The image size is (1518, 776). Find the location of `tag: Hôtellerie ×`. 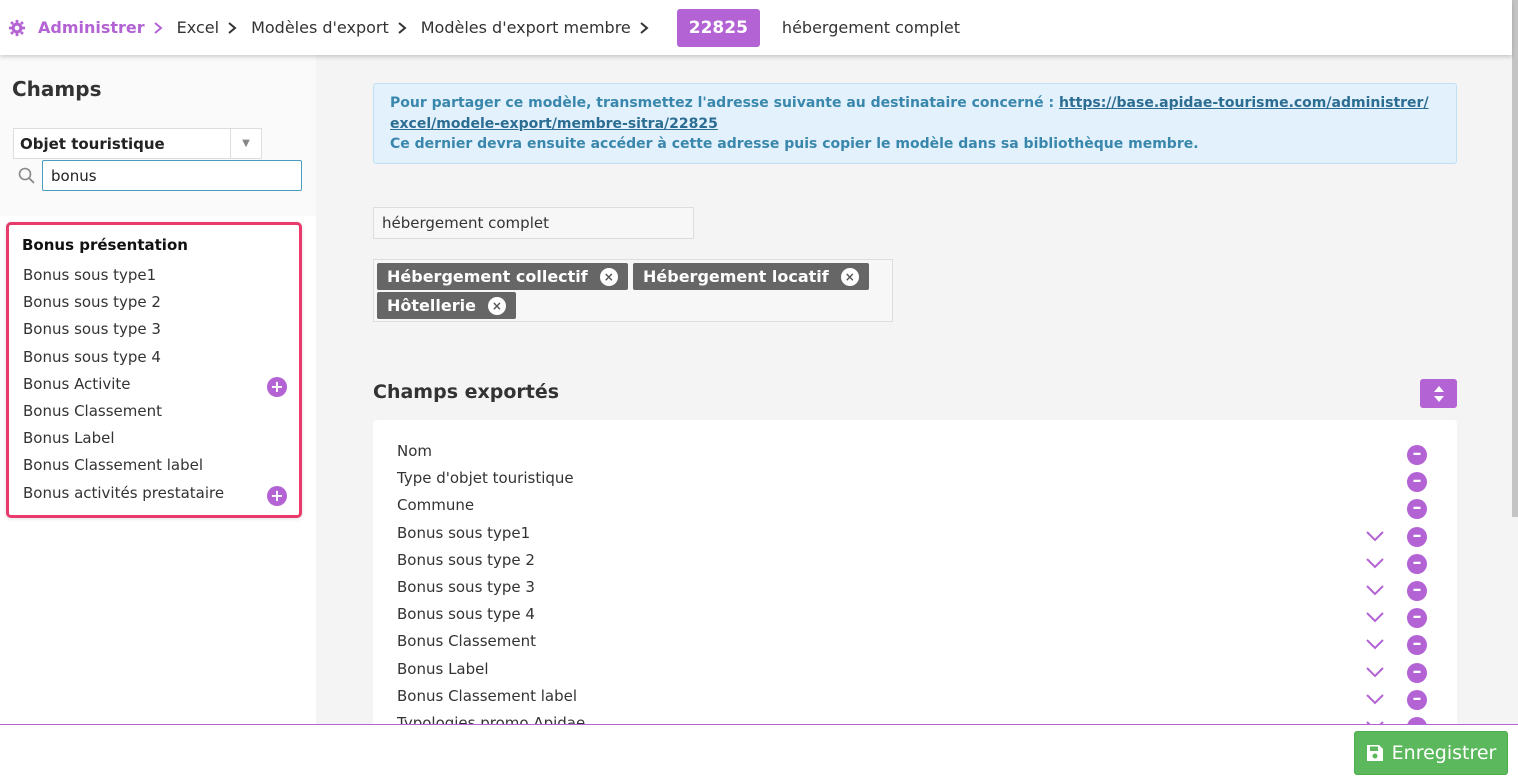

tag: Hôtellerie × is located at coordinates (446, 305).